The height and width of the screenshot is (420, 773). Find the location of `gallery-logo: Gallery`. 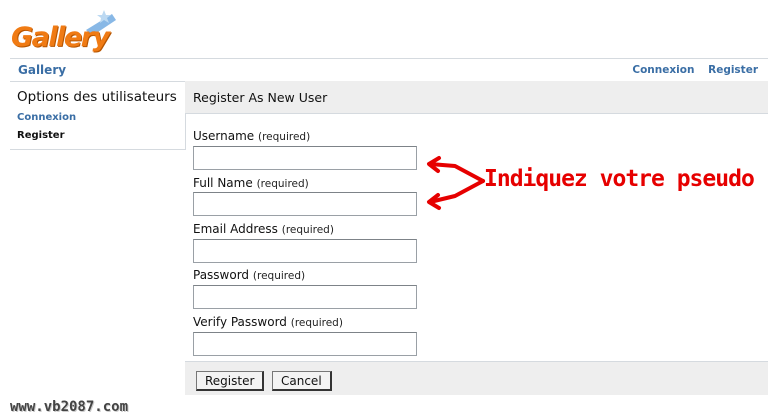

gallery-logo: Gallery is located at coordinates (63, 33).